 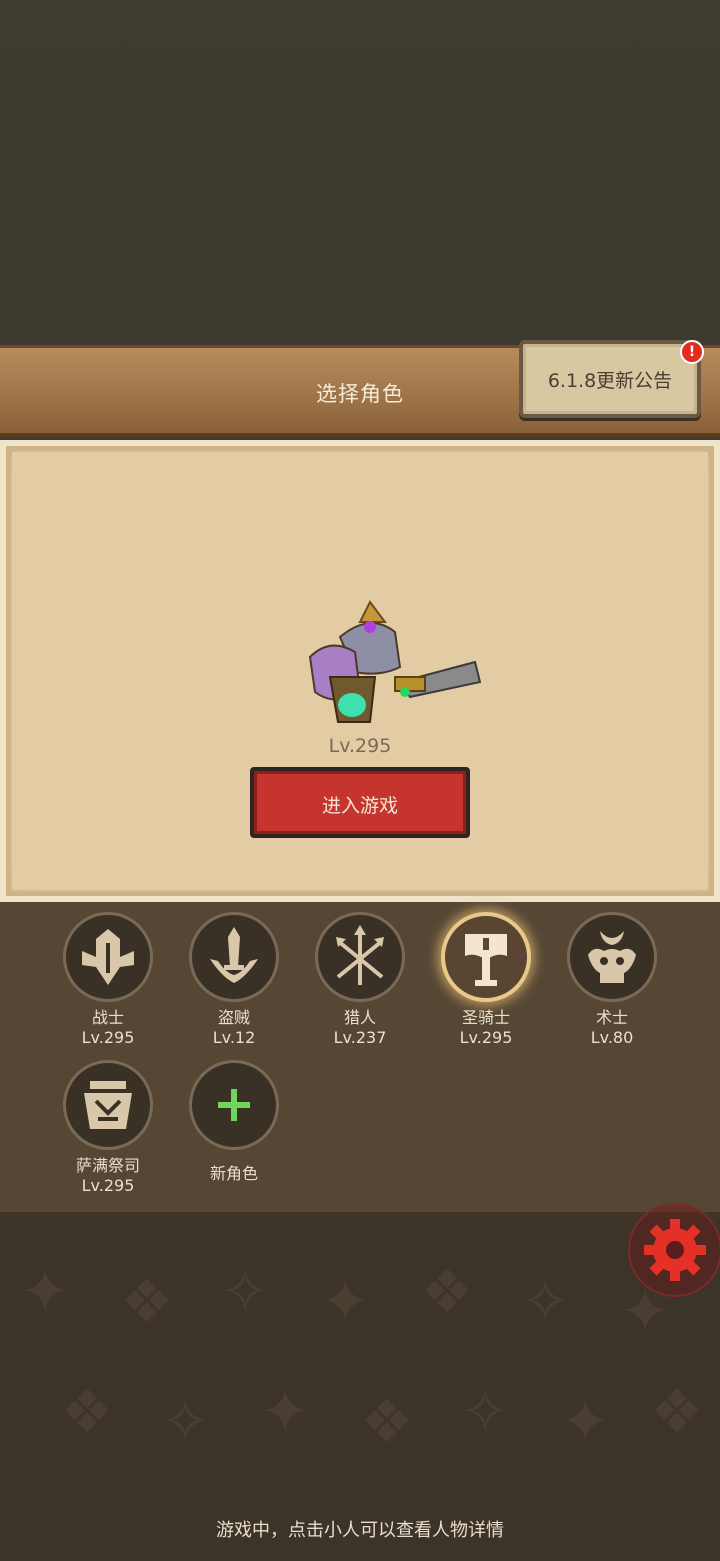 What do you see at coordinates (107, 1017) in the screenshot?
I see `class-name: 战士` at bounding box center [107, 1017].